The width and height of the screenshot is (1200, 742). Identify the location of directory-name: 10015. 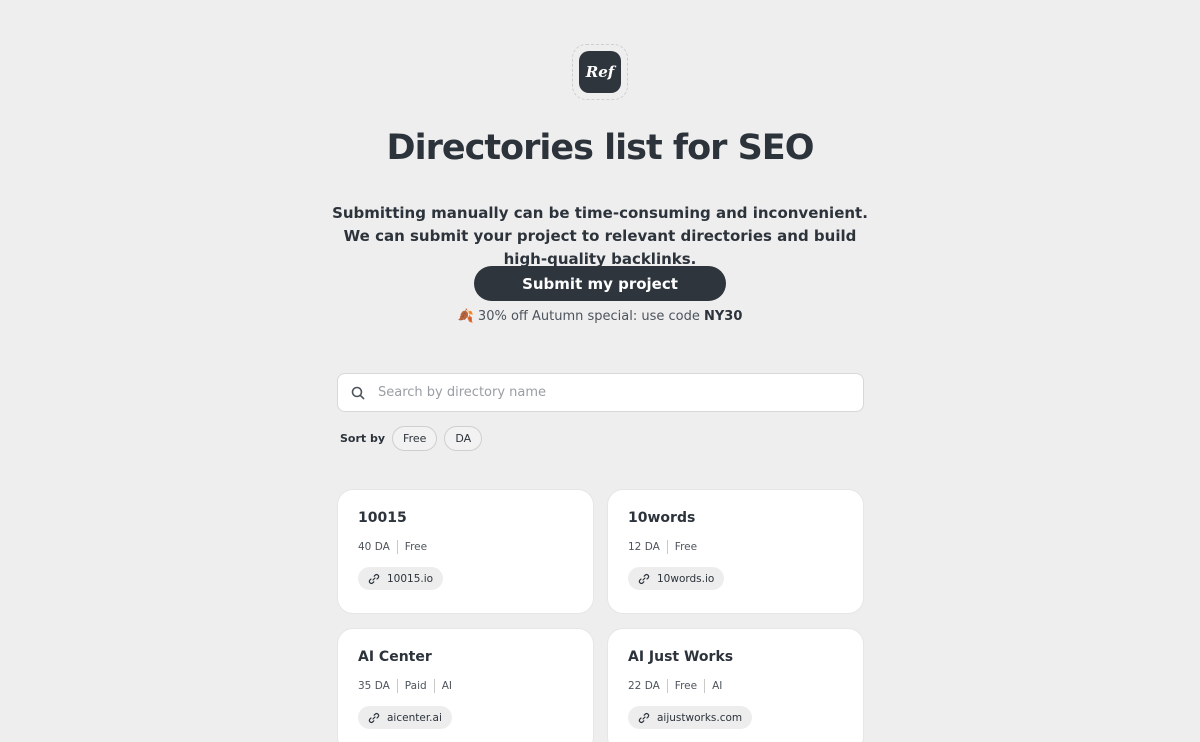
(382, 518).